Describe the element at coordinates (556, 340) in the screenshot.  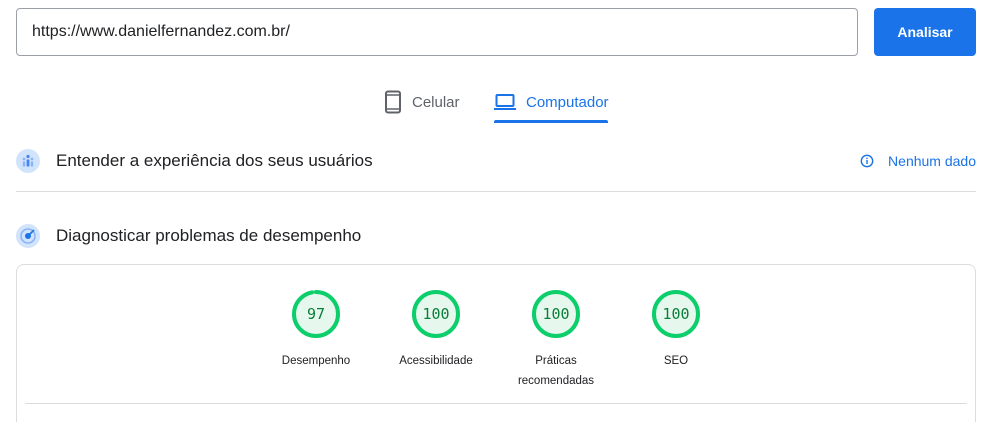
I see `score-gauge-best-practices: 100 Práticas recomendadas` at that location.